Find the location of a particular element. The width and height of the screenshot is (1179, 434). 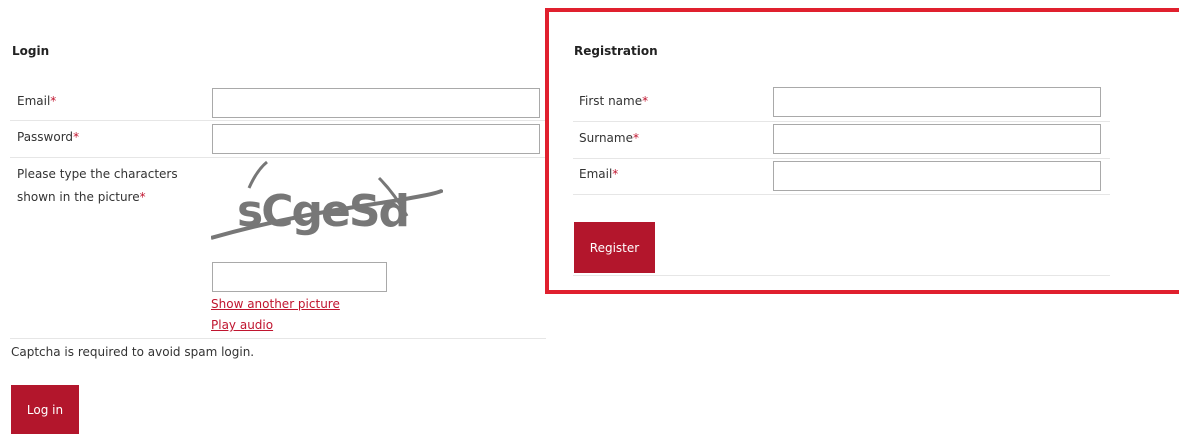

play-audio-link: Play audio is located at coordinates (242, 325).